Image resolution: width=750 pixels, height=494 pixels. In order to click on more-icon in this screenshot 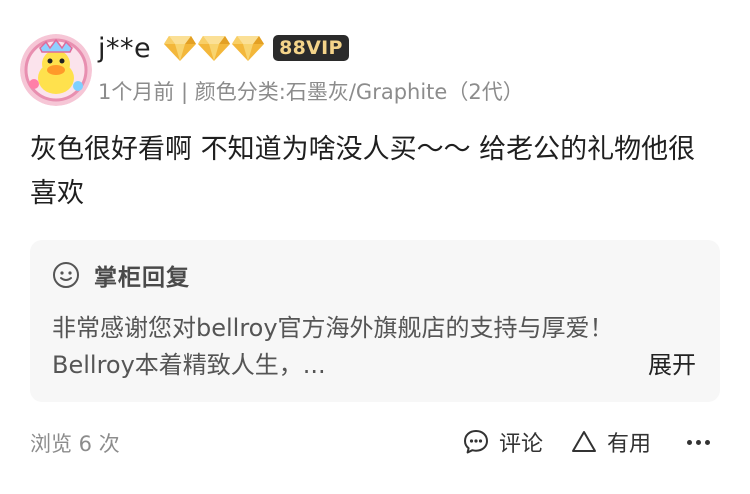, I will do `click(696, 442)`.